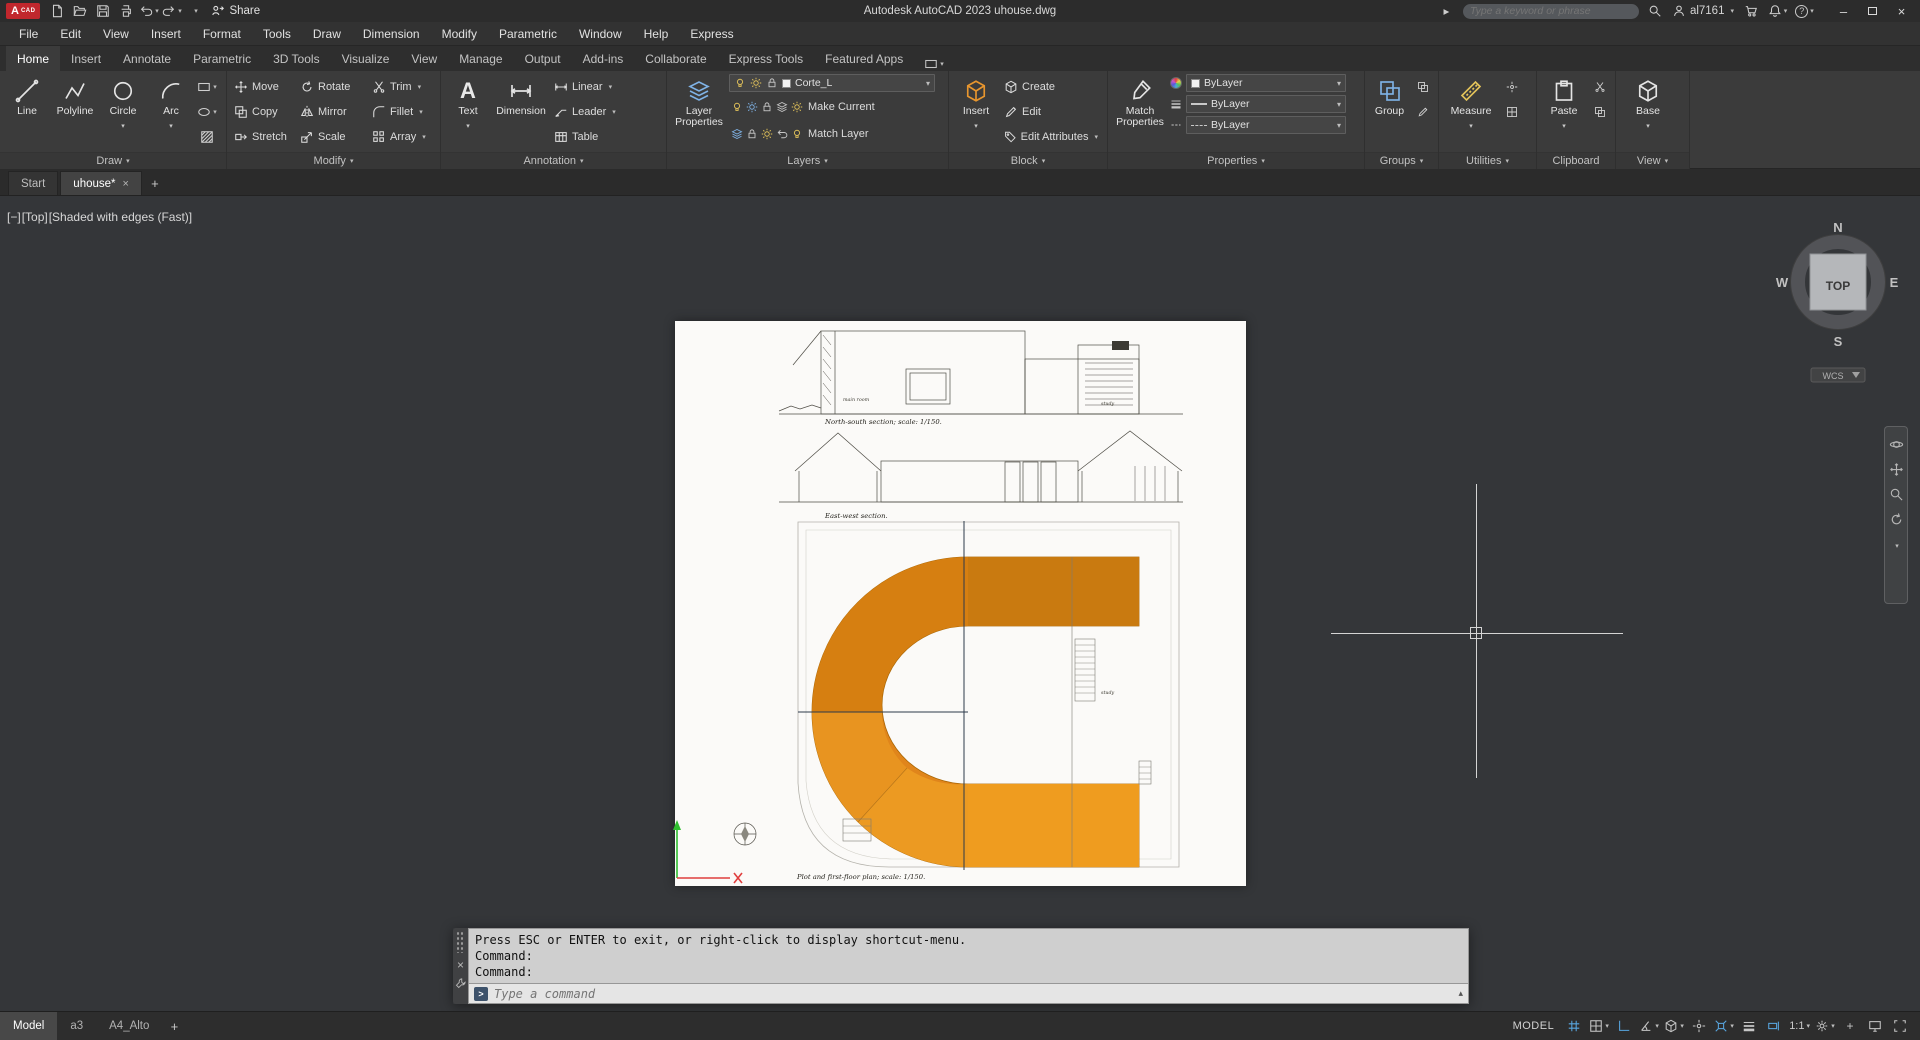  What do you see at coordinates (841, 106) in the screenshot?
I see `make-current-button: Make Current` at bounding box center [841, 106].